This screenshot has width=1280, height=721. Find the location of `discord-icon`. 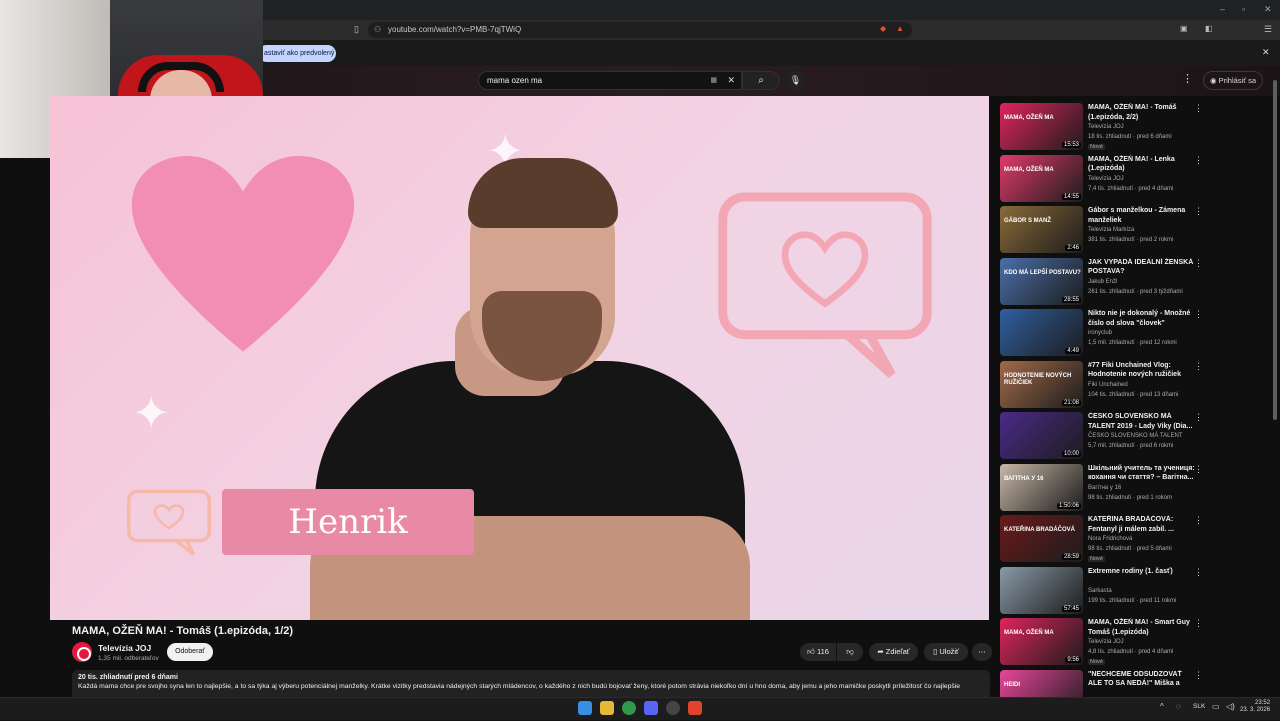

discord-icon is located at coordinates (651, 708).